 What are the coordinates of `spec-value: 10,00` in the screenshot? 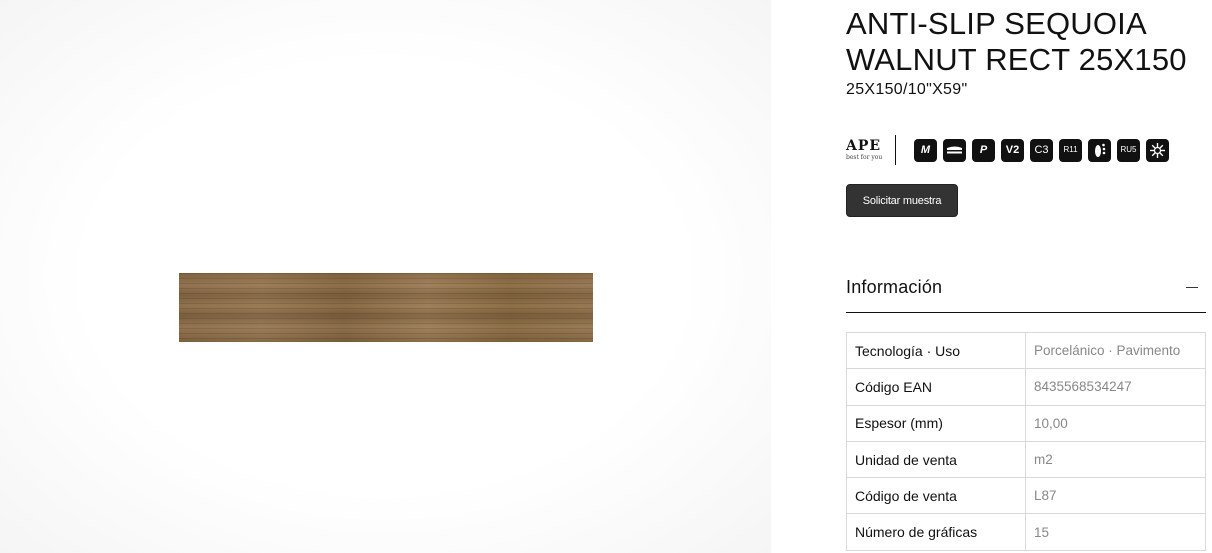 It's located at (1115, 423).